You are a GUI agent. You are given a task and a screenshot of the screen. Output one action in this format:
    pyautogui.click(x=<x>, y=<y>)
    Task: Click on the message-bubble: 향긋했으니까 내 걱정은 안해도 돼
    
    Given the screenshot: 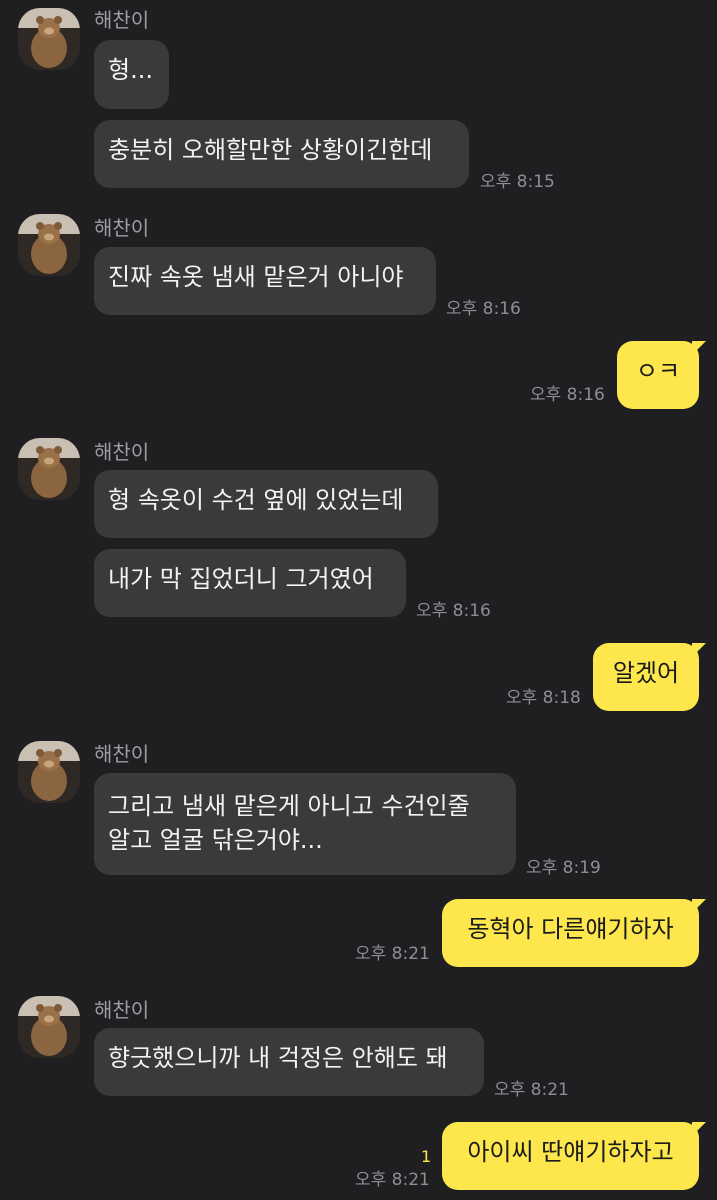 What is the action you would take?
    pyautogui.click(x=289, y=1062)
    